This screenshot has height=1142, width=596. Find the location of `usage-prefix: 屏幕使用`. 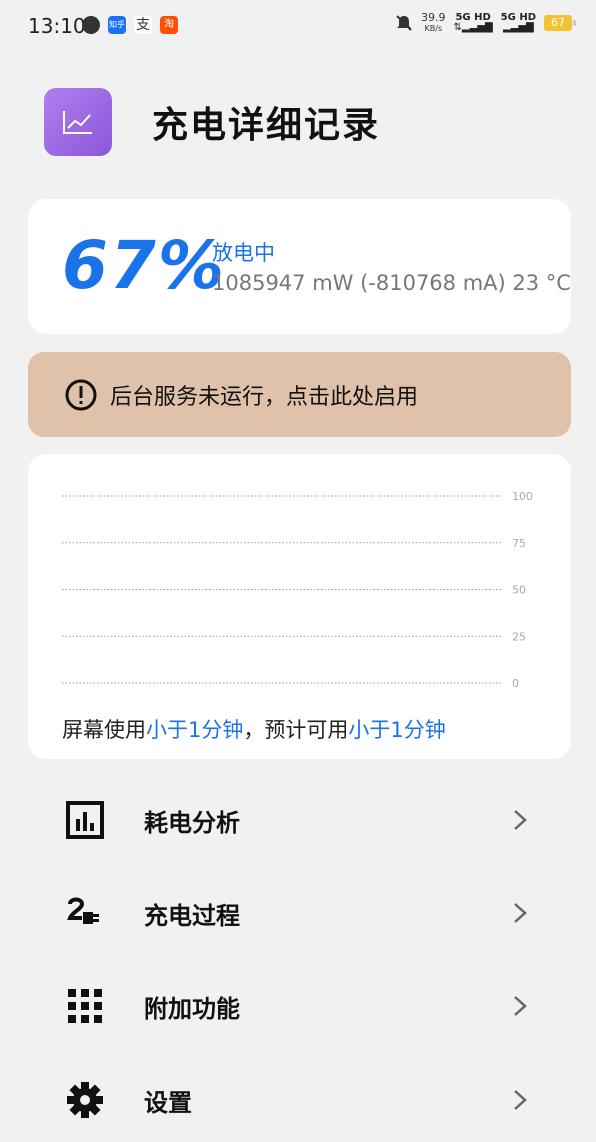

usage-prefix: 屏幕使用 is located at coordinates (104, 730).